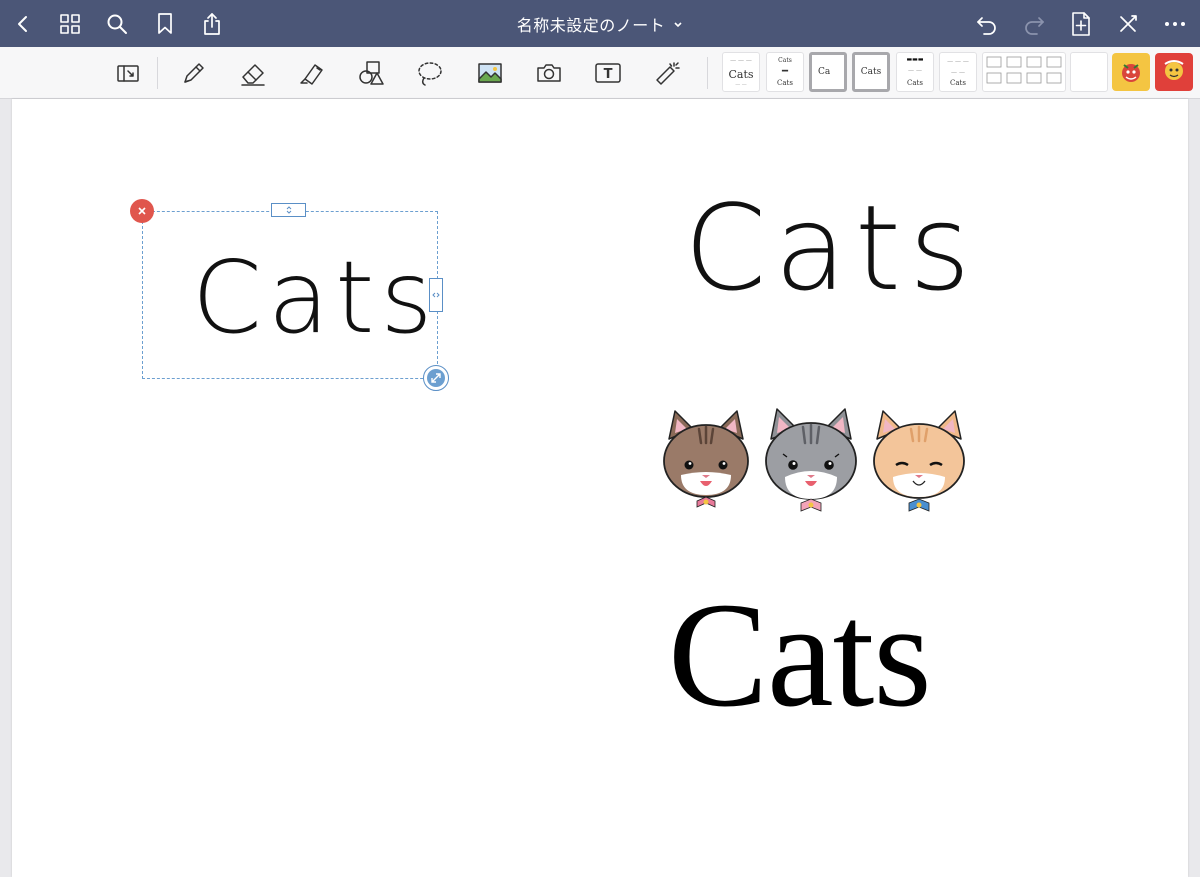 The width and height of the screenshot is (1200, 877). Describe the element at coordinates (70, 24) in the screenshot. I see `thumbnails-grid-icon` at that location.